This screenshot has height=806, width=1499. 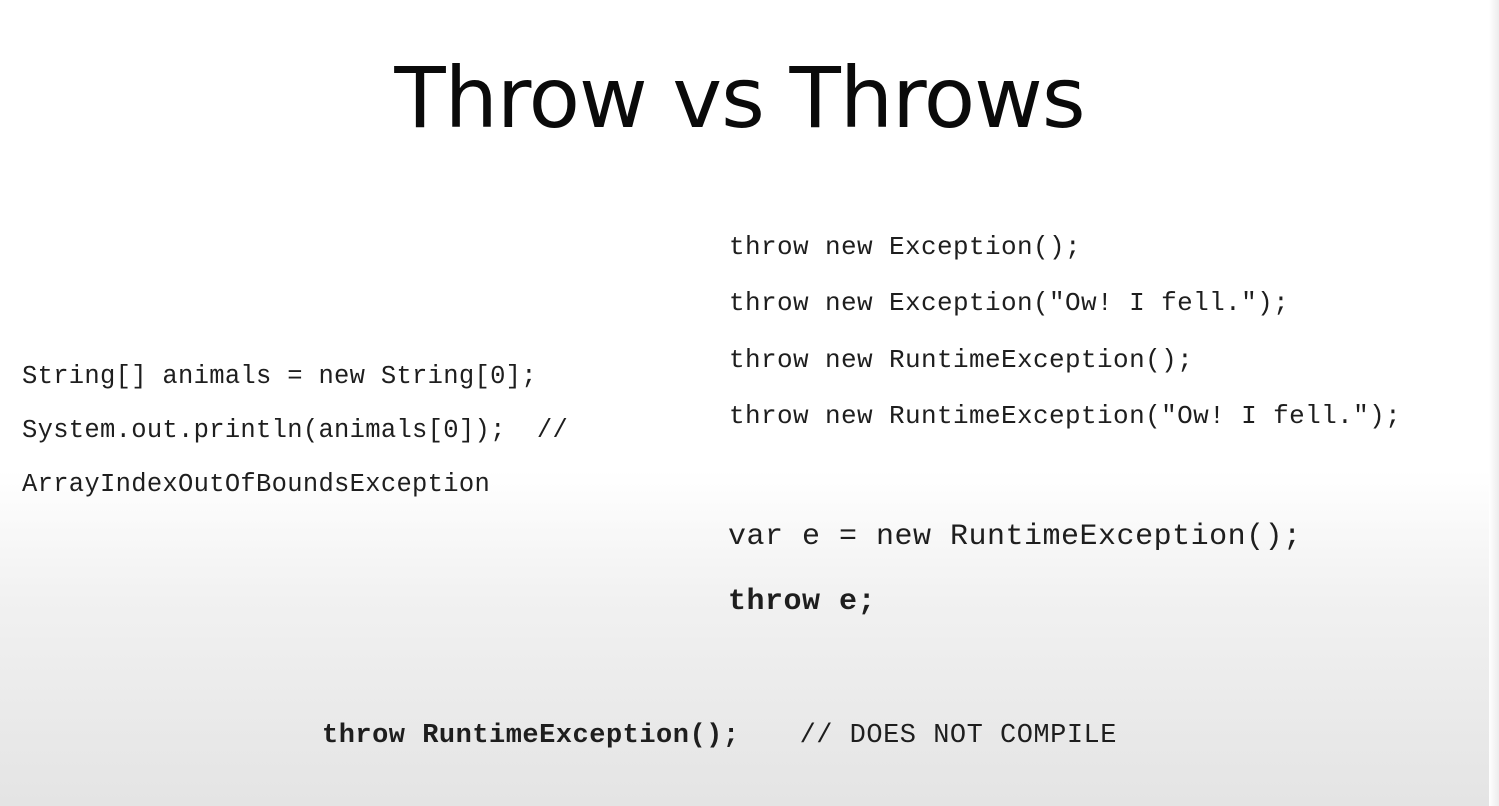 What do you see at coordinates (905, 247) in the screenshot?
I see `code-line-throw-exception: throw new Exception();` at bounding box center [905, 247].